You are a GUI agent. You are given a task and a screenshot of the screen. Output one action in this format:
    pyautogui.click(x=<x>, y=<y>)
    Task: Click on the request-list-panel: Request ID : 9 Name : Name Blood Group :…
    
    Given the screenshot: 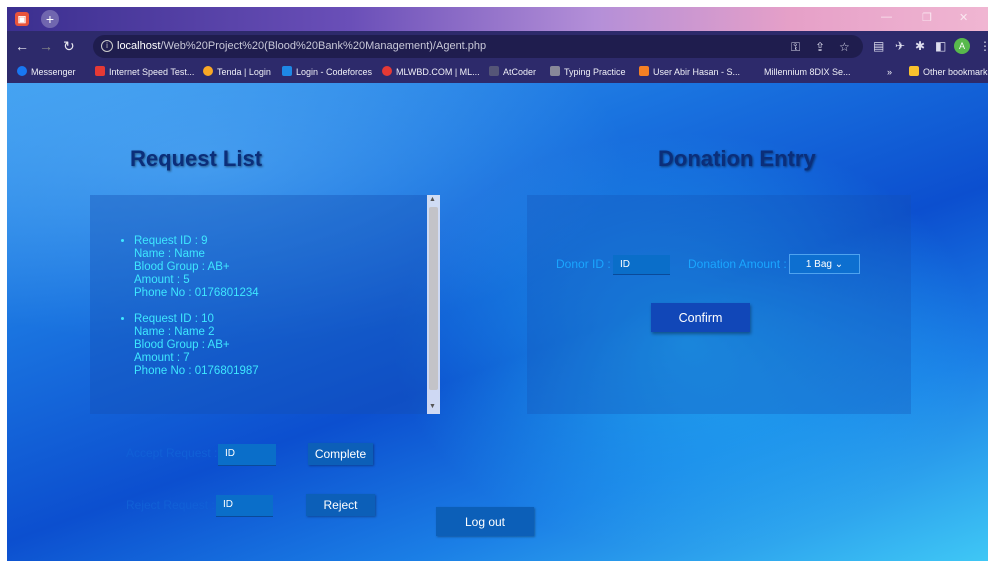 What is the action you would take?
    pyautogui.click(x=265, y=304)
    